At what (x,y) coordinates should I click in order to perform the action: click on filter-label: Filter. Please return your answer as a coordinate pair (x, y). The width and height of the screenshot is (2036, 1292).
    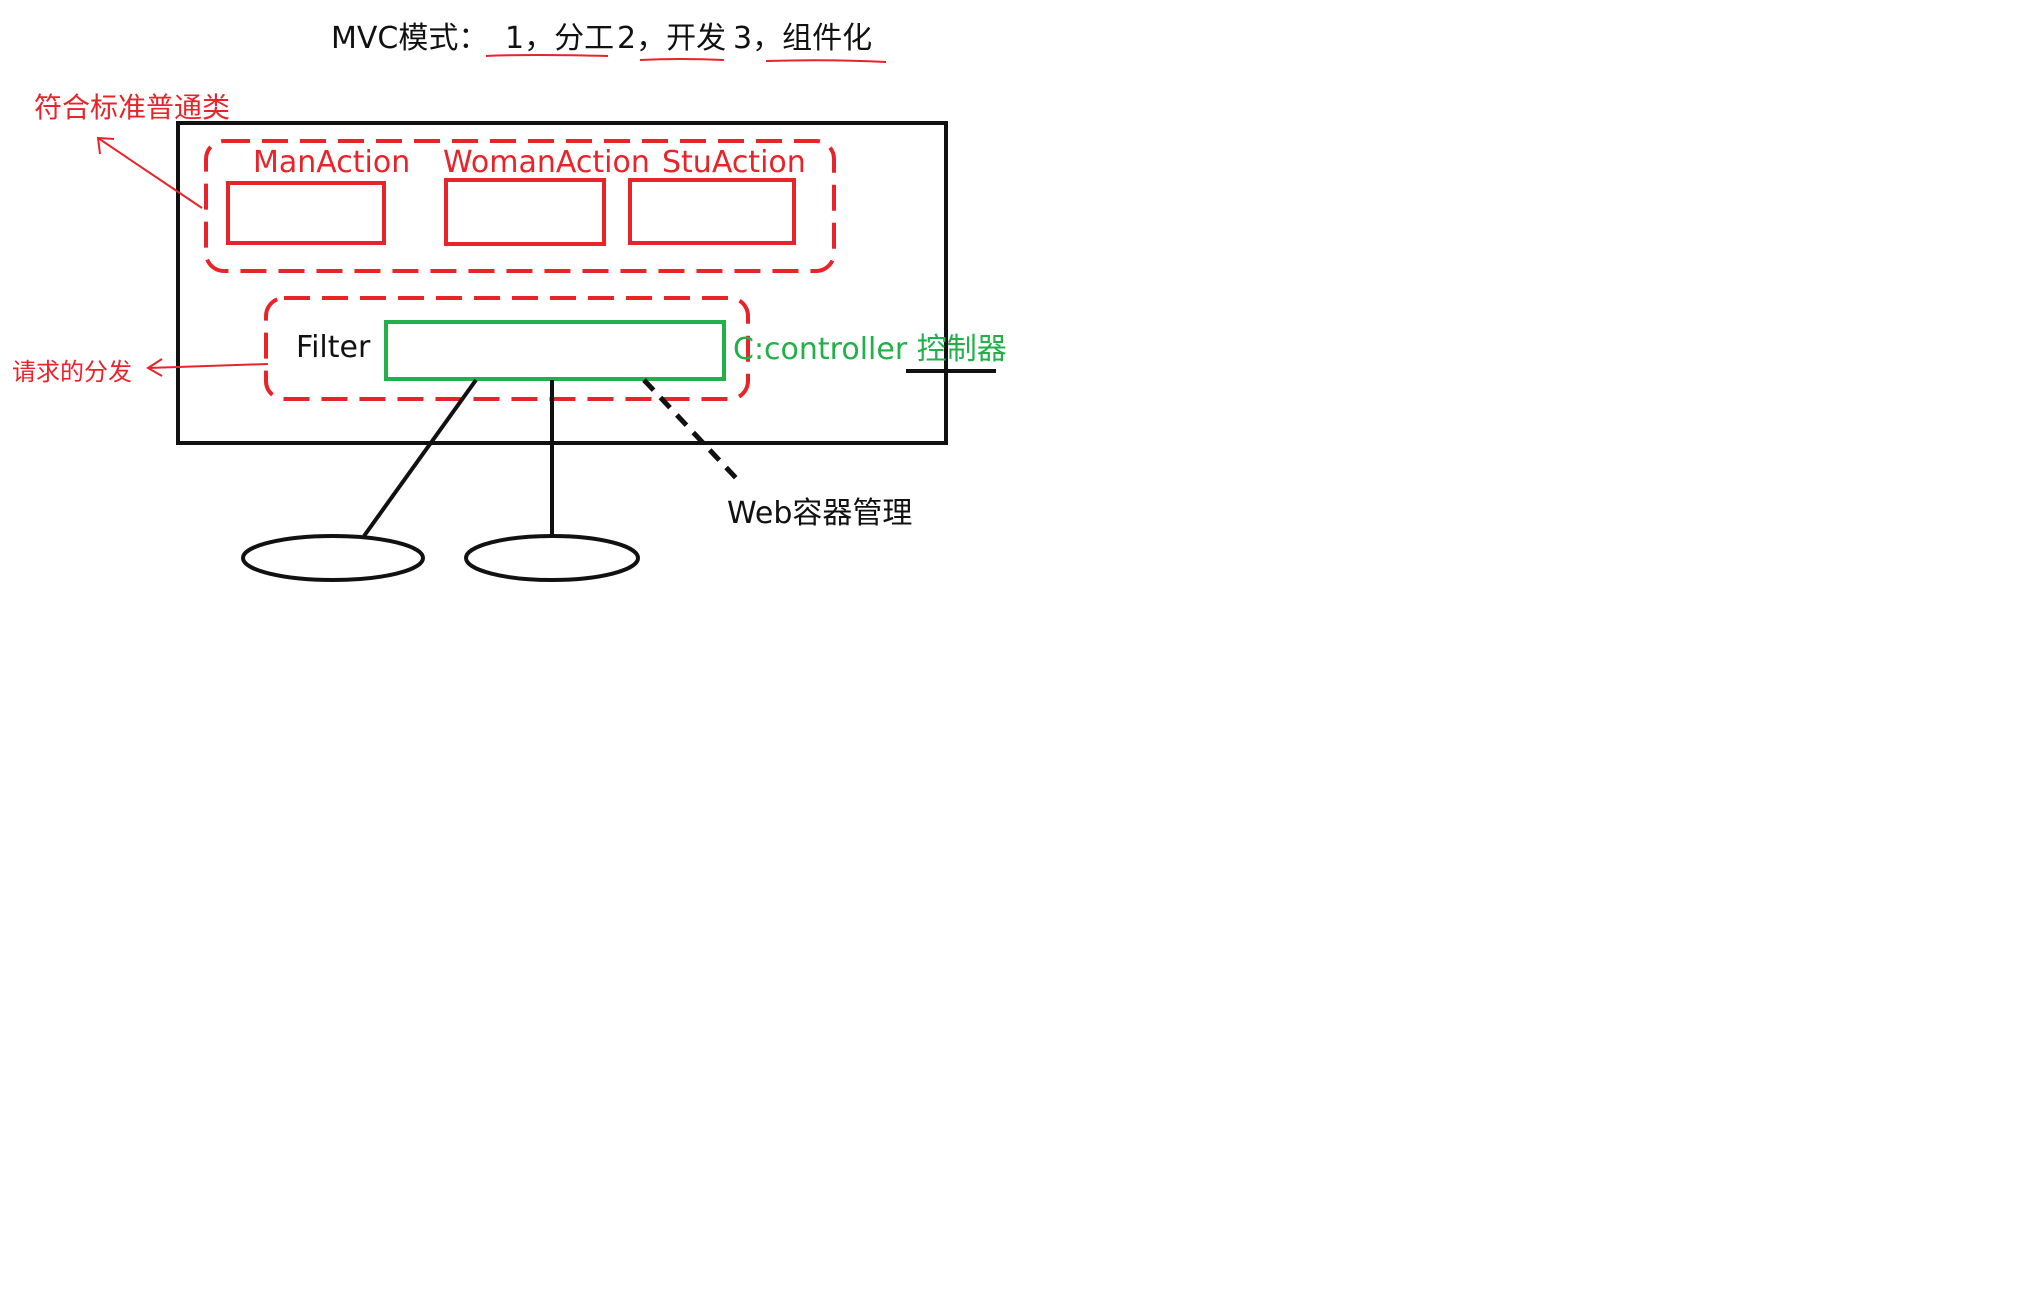
    Looking at the image, I should click on (333, 347).